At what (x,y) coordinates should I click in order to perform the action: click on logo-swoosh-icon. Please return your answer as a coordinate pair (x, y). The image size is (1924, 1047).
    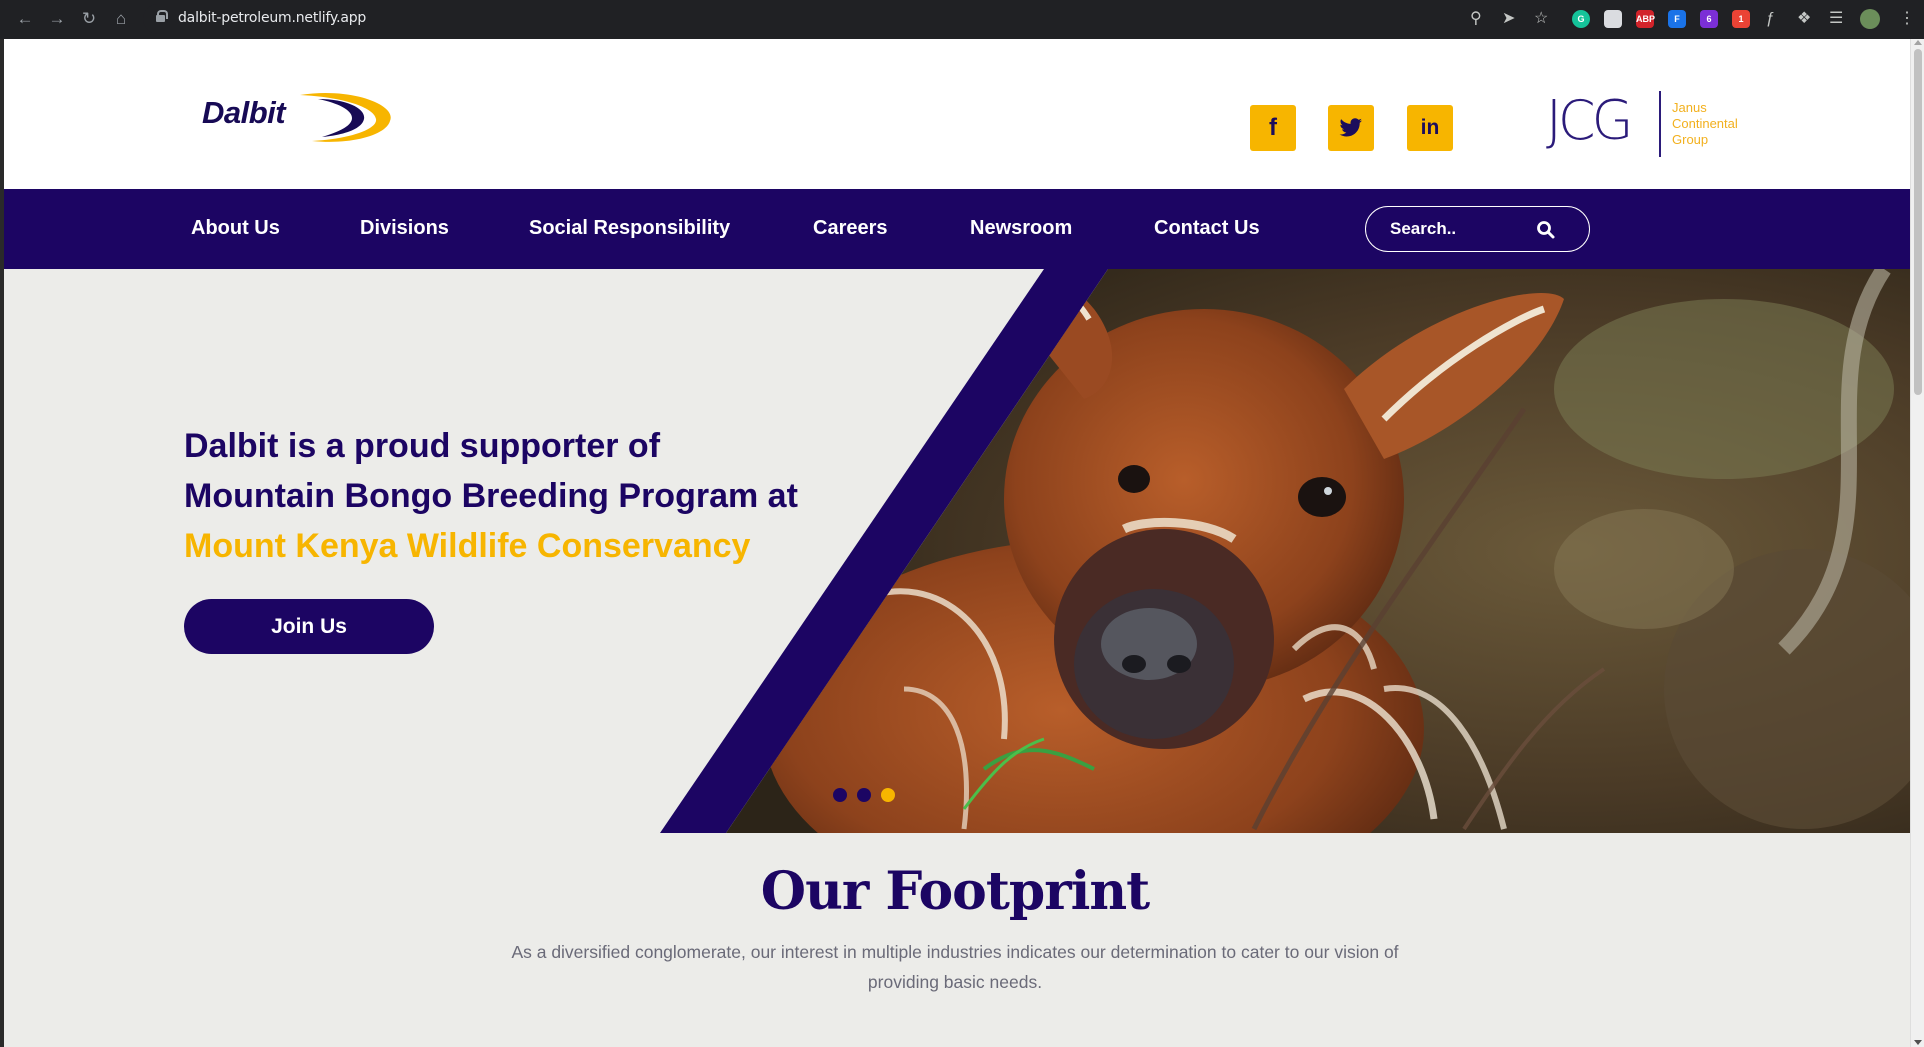
    Looking at the image, I should click on (345, 117).